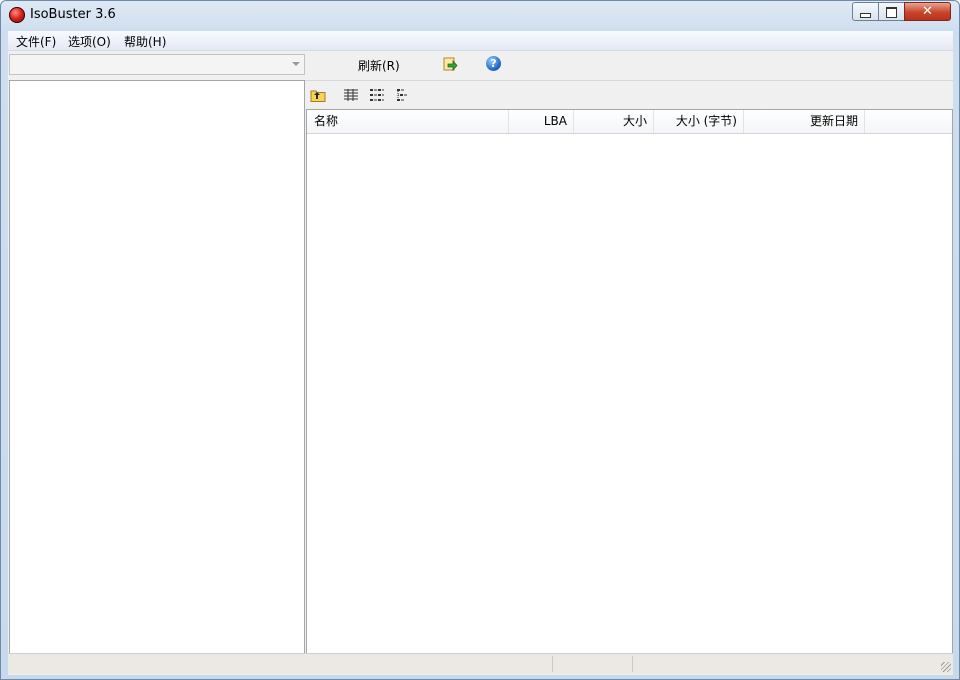 The width and height of the screenshot is (960, 680). I want to click on export-icon, so click(450, 64).